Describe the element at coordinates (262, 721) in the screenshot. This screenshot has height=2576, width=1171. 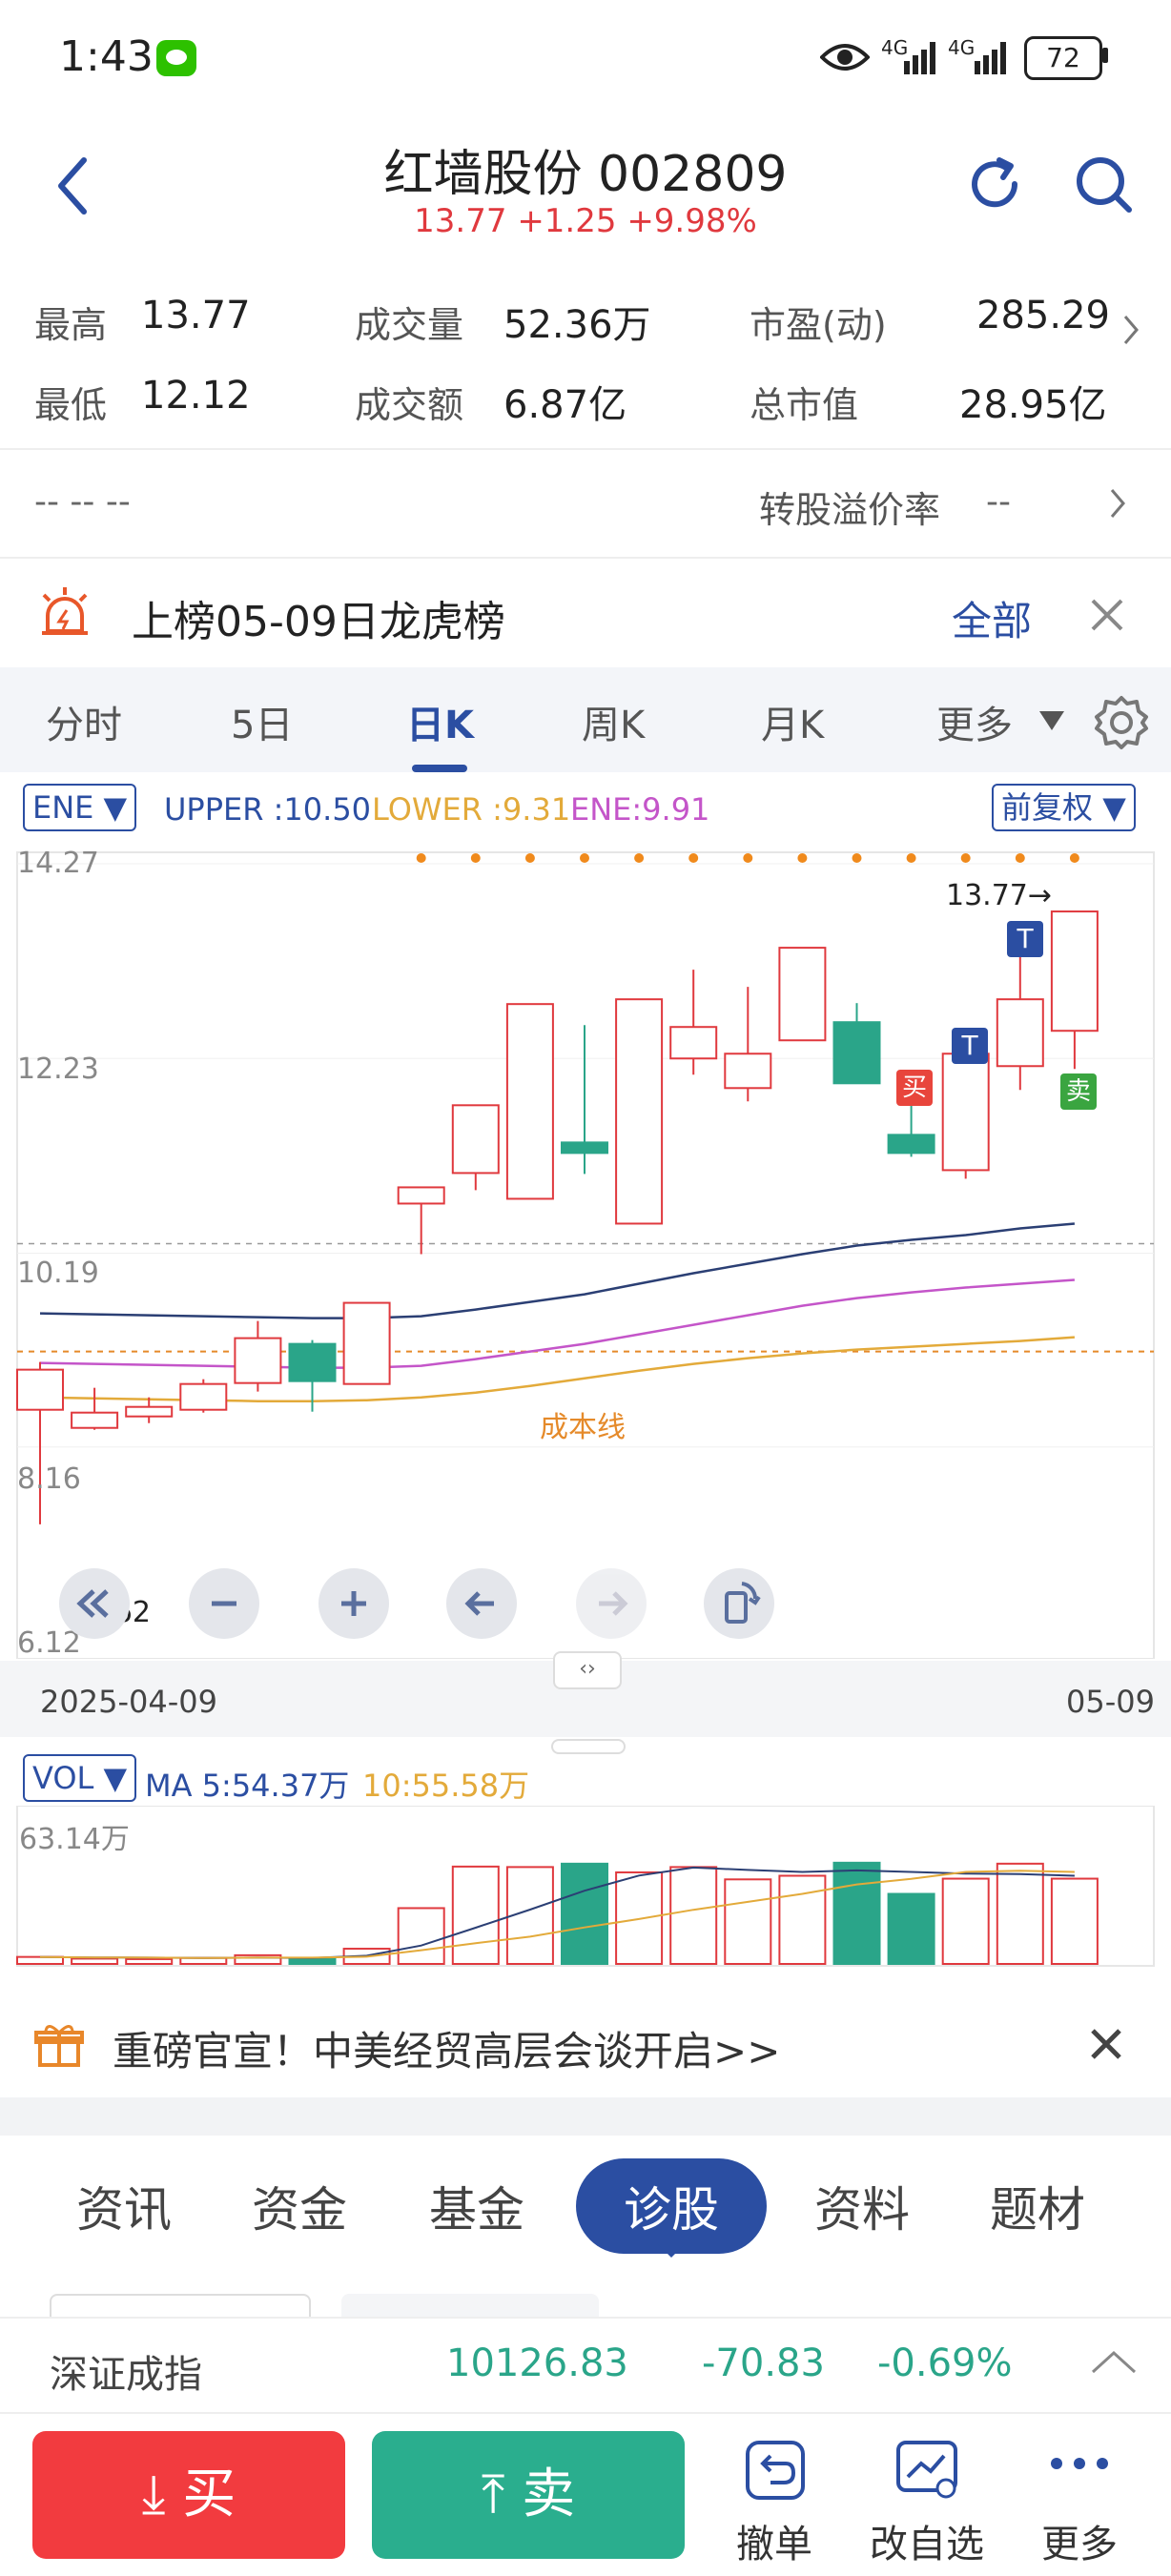
I see `tab-5day: 5日` at that location.